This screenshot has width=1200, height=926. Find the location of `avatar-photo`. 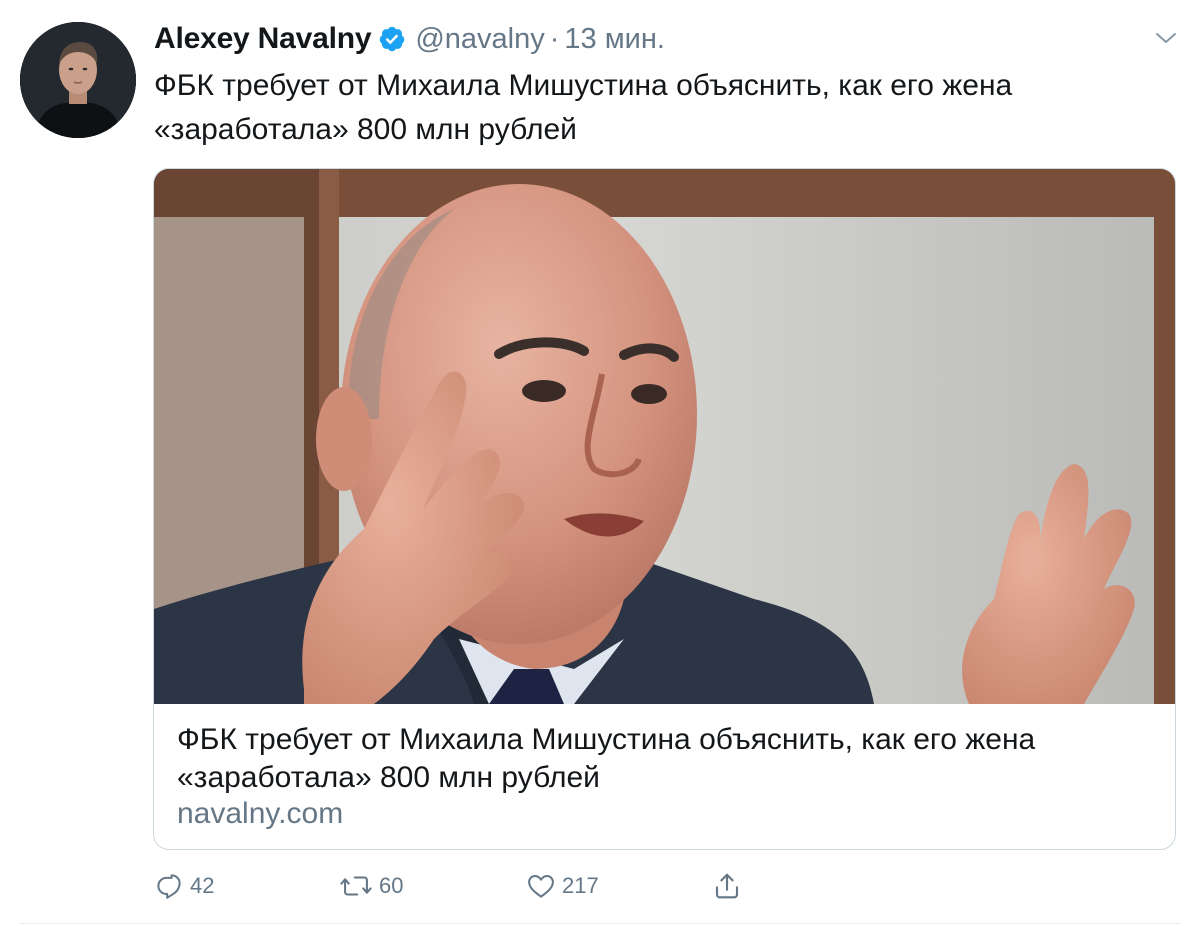

avatar-photo is located at coordinates (78, 80).